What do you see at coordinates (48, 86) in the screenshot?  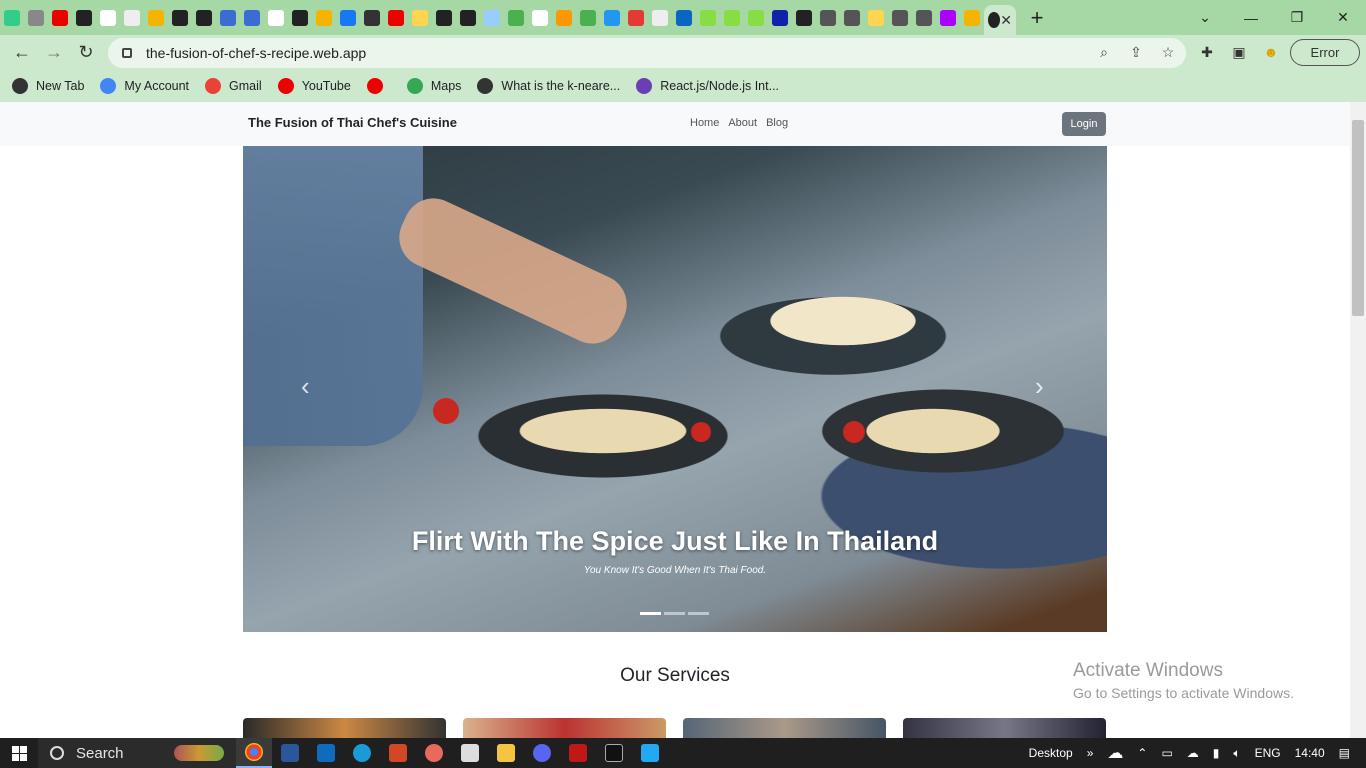 I see `bookmark-0: New Tab` at bounding box center [48, 86].